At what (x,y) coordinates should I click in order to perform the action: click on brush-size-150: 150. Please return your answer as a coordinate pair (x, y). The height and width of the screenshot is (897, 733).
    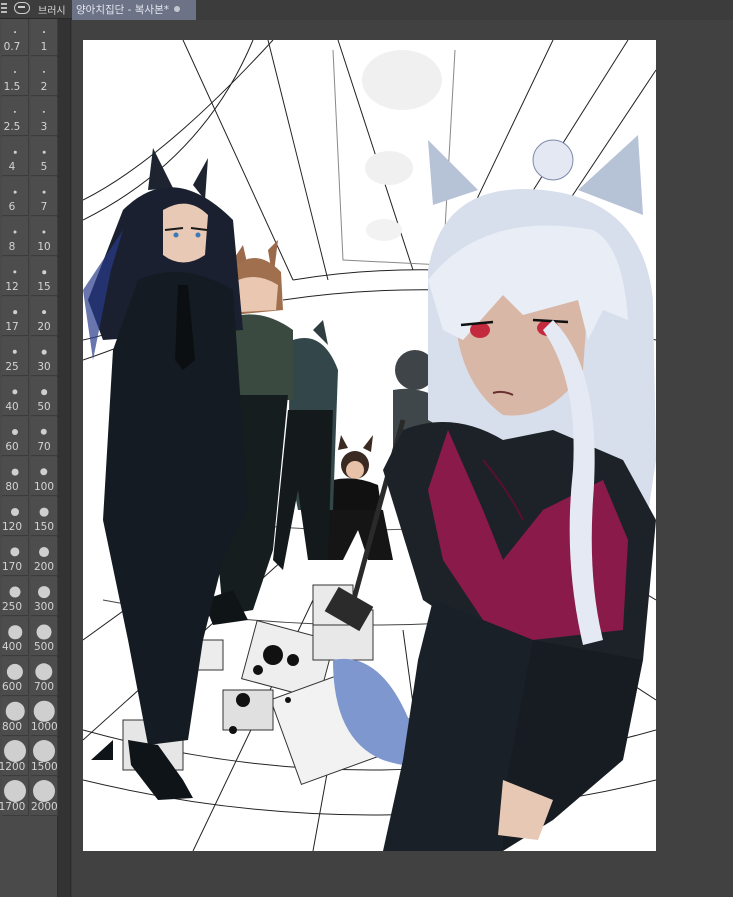
    Looking at the image, I should click on (44, 516).